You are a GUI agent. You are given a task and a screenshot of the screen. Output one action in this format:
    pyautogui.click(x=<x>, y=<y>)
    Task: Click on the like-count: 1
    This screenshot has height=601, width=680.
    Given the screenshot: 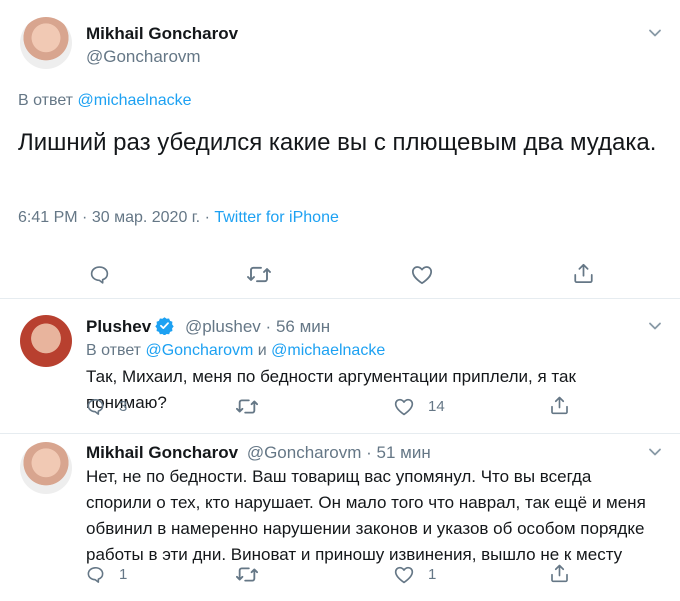 What is the action you would take?
    pyautogui.click(x=432, y=574)
    